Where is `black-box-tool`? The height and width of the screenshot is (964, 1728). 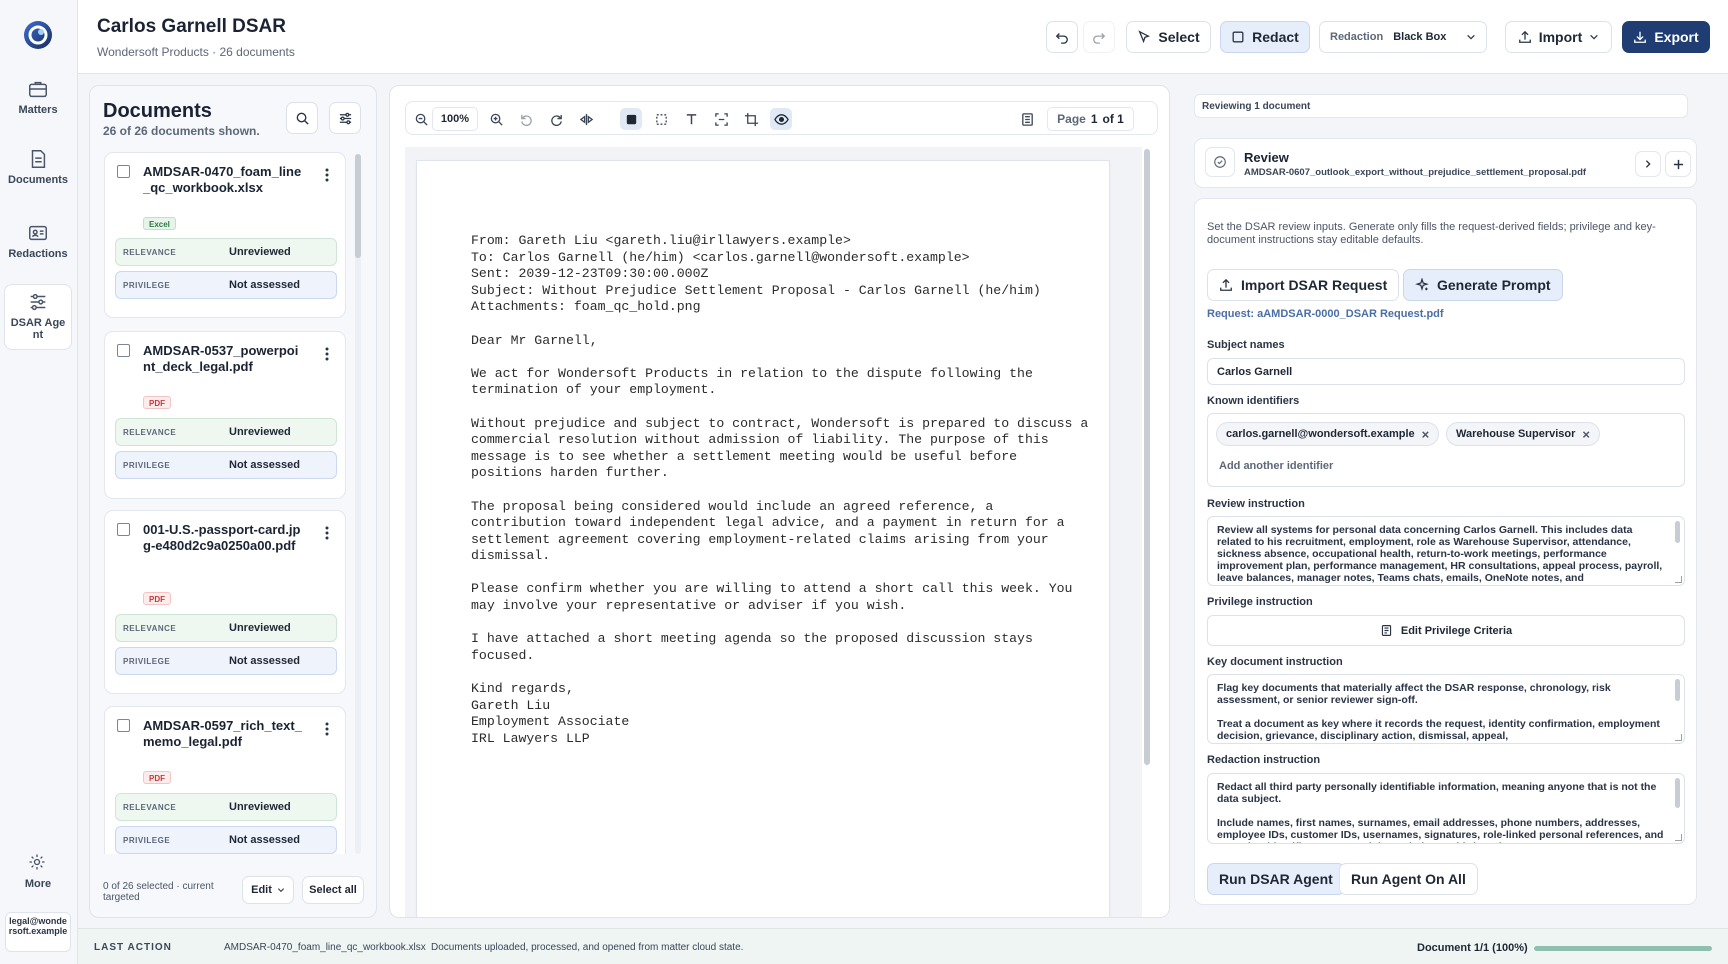 black-box-tool is located at coordinates (631, 119).